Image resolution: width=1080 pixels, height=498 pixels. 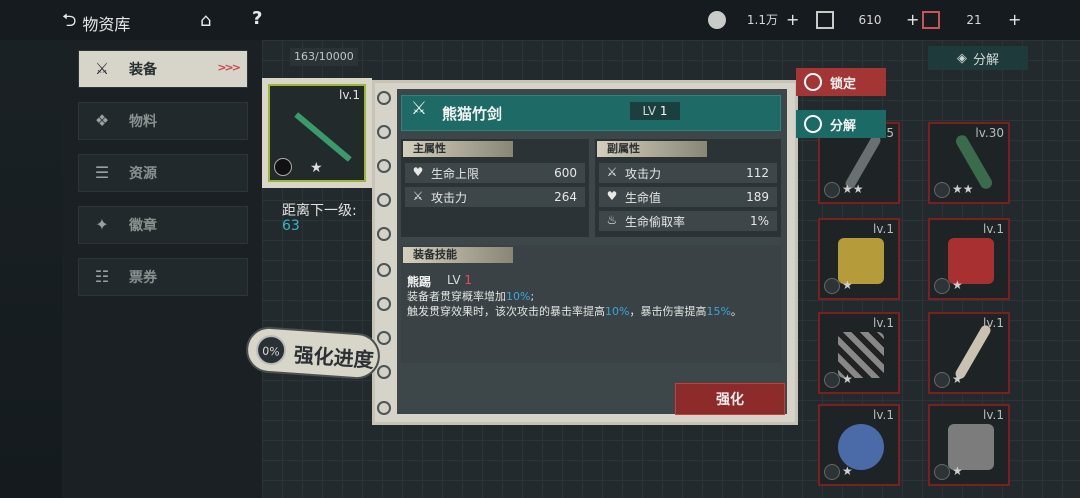 What do you see at coordinates (163, 173) in the screenshot?
I see `sidebar-item-resources: ☰ 资源` at bounding box center [163, 173].